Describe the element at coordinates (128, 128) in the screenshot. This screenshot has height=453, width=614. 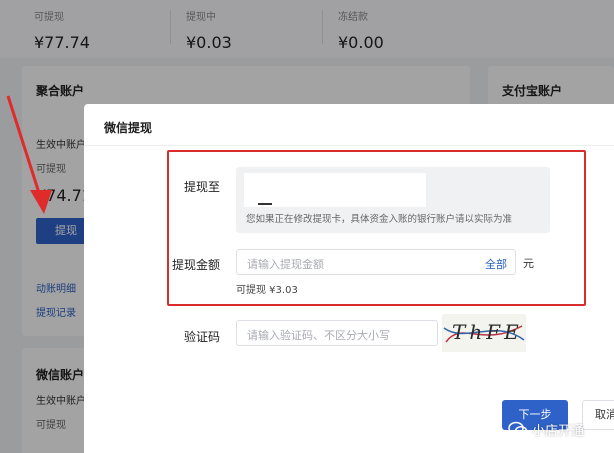
I see `modal-title: 微信提现` at that location.